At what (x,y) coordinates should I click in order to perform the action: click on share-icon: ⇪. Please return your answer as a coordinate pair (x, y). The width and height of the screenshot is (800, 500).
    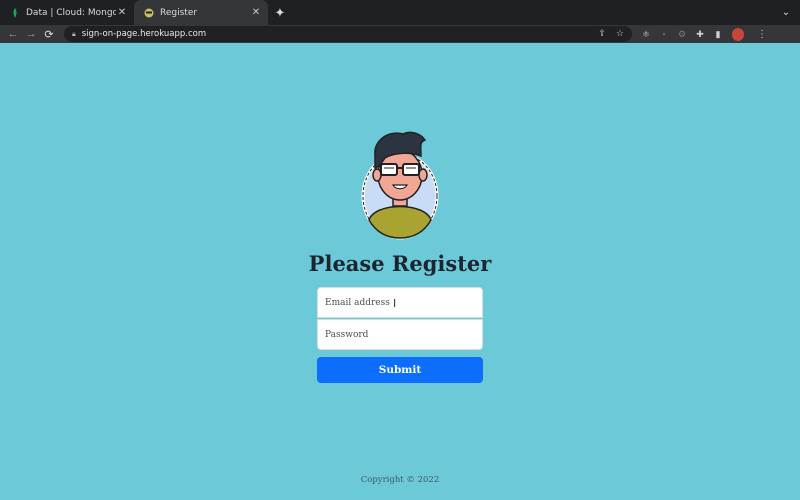
    Looking at the image, I should click on (602, 34).